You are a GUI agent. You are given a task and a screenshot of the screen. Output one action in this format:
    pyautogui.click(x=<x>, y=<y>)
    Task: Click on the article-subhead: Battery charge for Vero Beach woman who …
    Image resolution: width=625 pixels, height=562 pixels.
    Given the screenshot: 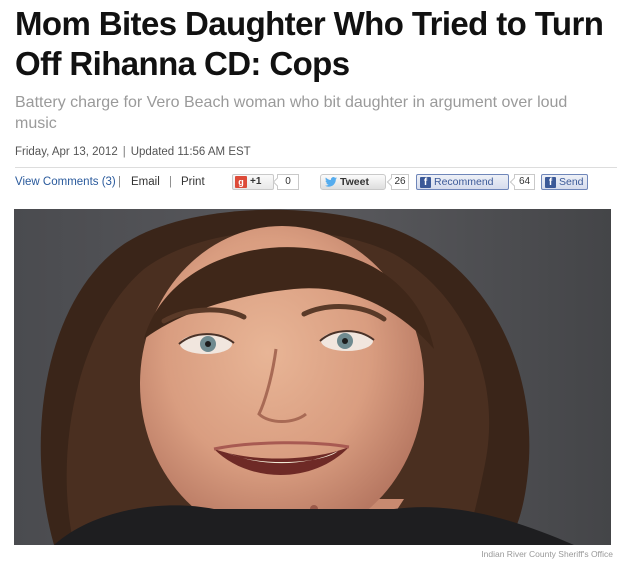 What is the action you would take?
    pyautogui.click(x=291, y=113)
    